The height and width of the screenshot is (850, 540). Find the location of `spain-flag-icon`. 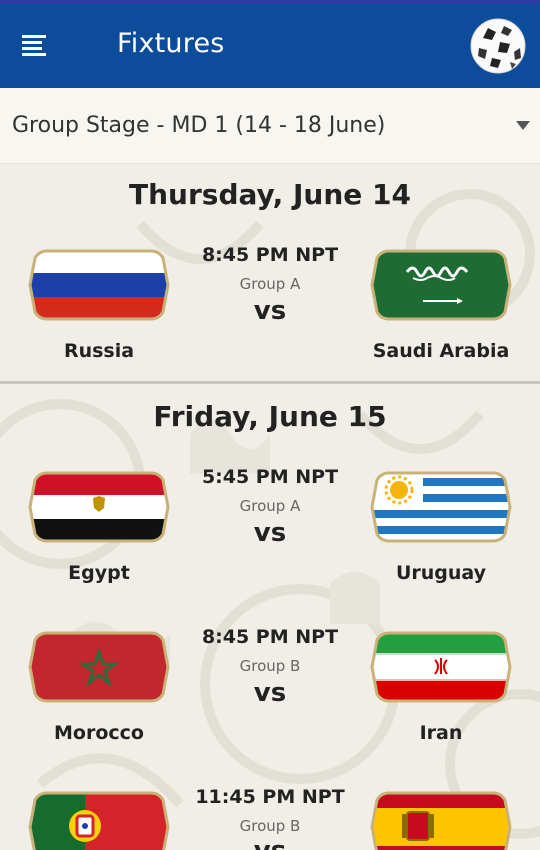

spain-flag-icon is located at coordinates (441, 820).